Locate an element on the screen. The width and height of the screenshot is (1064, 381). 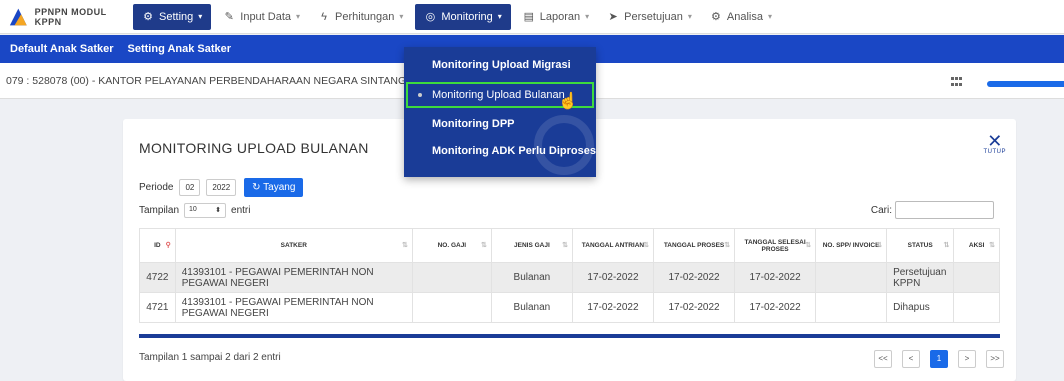
brand-name: PPNPN MODUL KPPN is located at coordinates (70, 16).